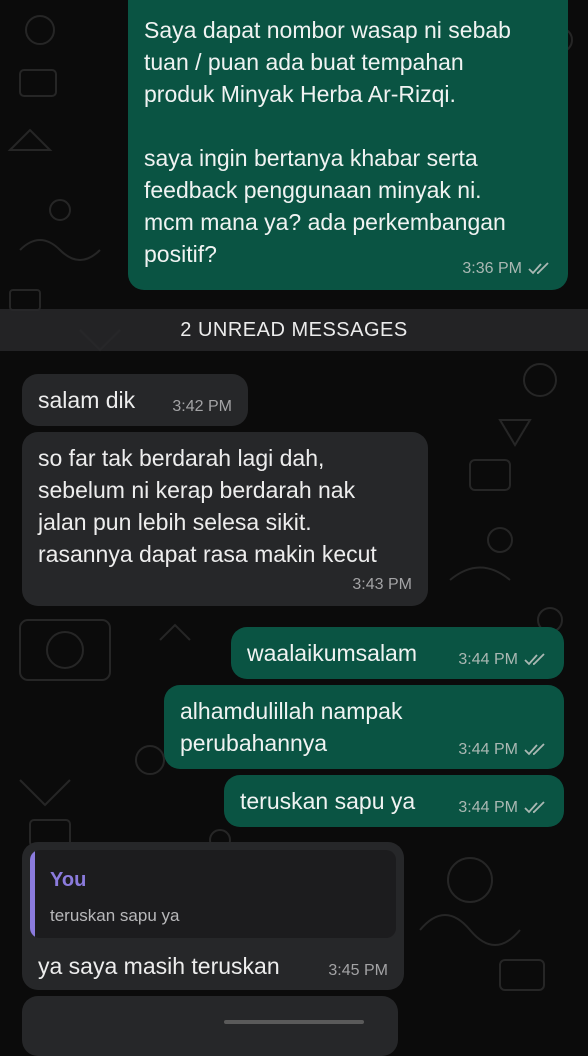 The image size is (588, 1056). I want to click on message-line: alhamdulillah nampak, so click(291, 711).